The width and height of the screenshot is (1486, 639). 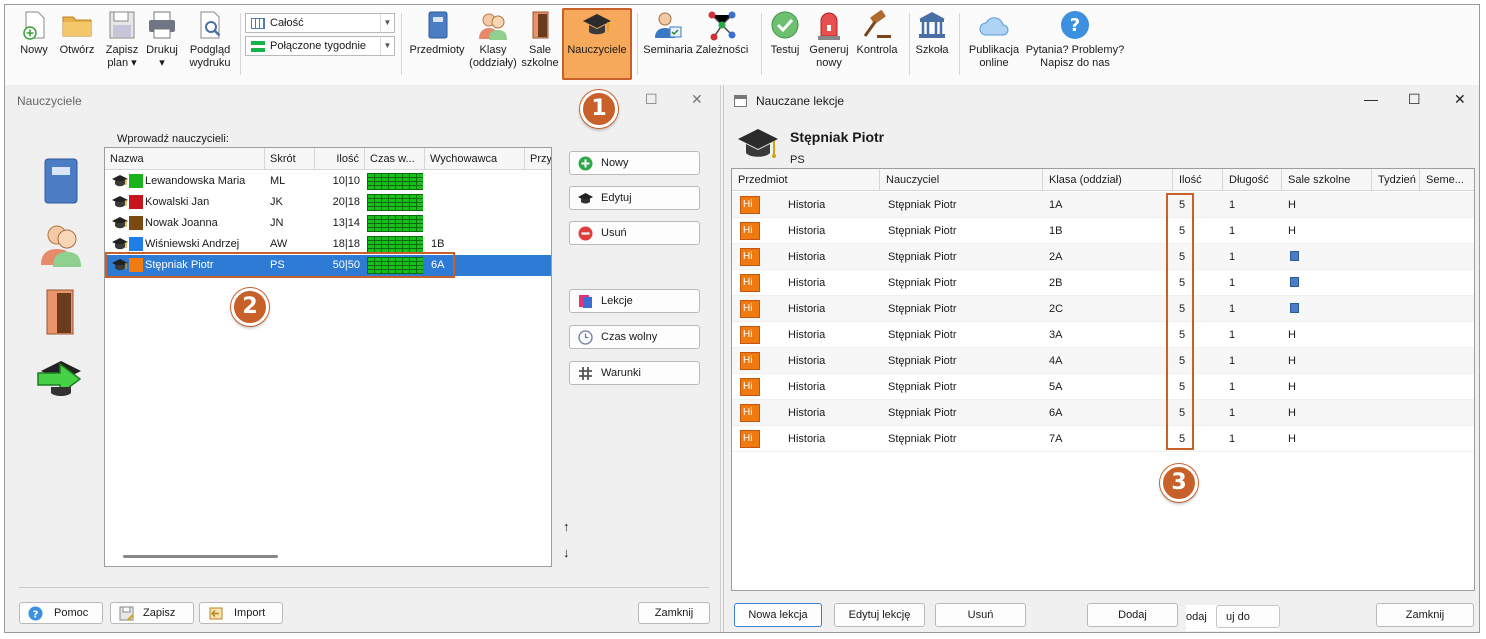 What do you see at coordinates (634, 198) in the screenshot?
I see `edit-teacher-button: Edytuj` at bounding box center [634, 198].